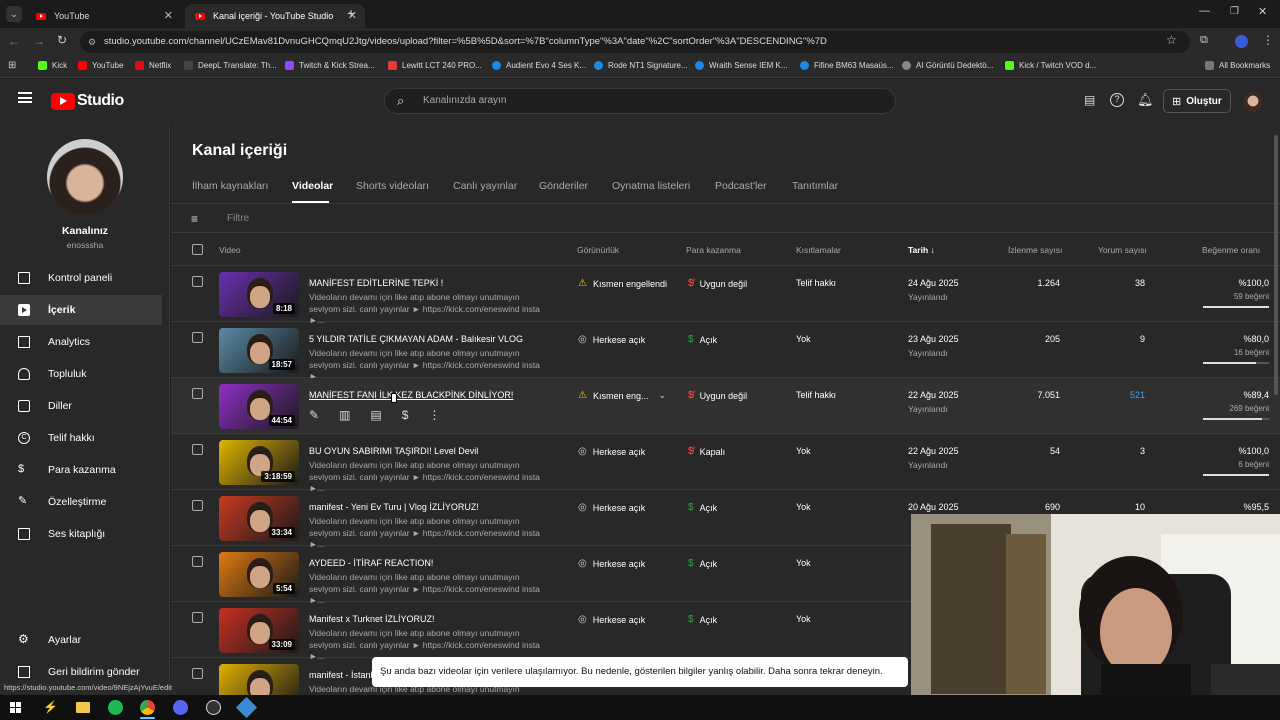 The height and width of the screenshot is (720, 1280). Describe the element at coordinates (14, 14) in the screenshot. I see `tab-search-button: ⌄` at that location.